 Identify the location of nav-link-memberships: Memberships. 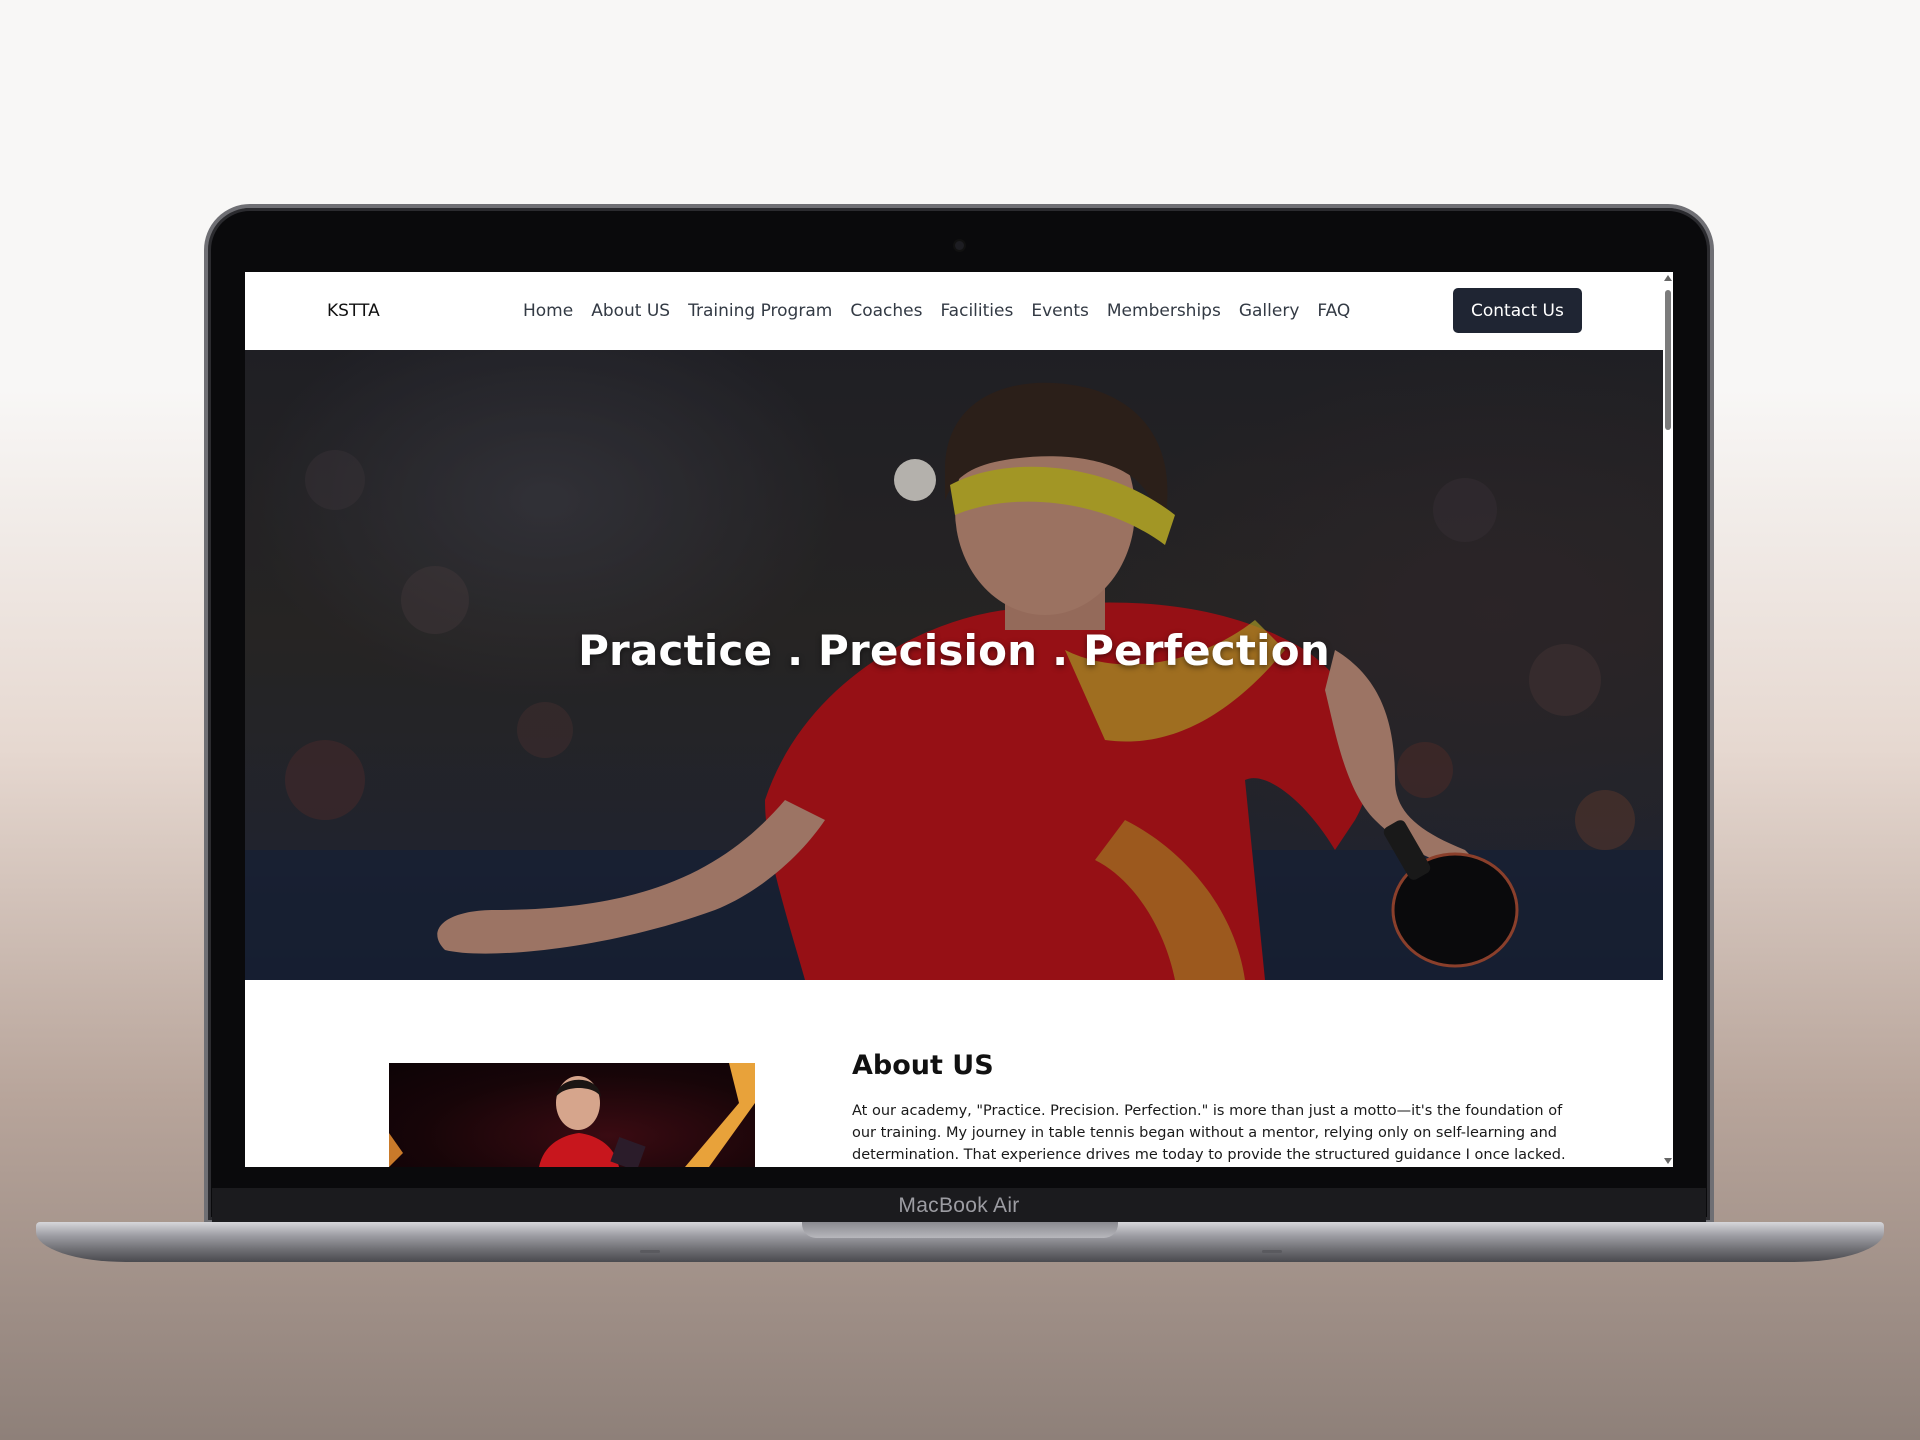
(1164, 311).